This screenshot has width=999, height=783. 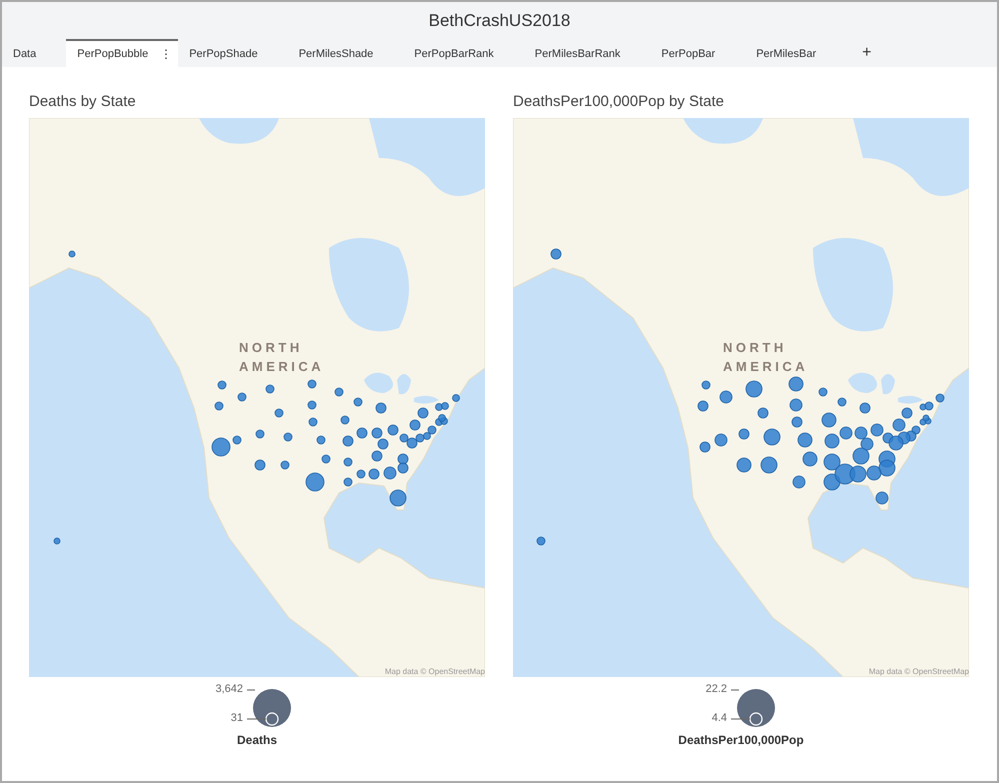 I want to click on sheet-tab: PerMilesShade, so click(x=346, y=53).